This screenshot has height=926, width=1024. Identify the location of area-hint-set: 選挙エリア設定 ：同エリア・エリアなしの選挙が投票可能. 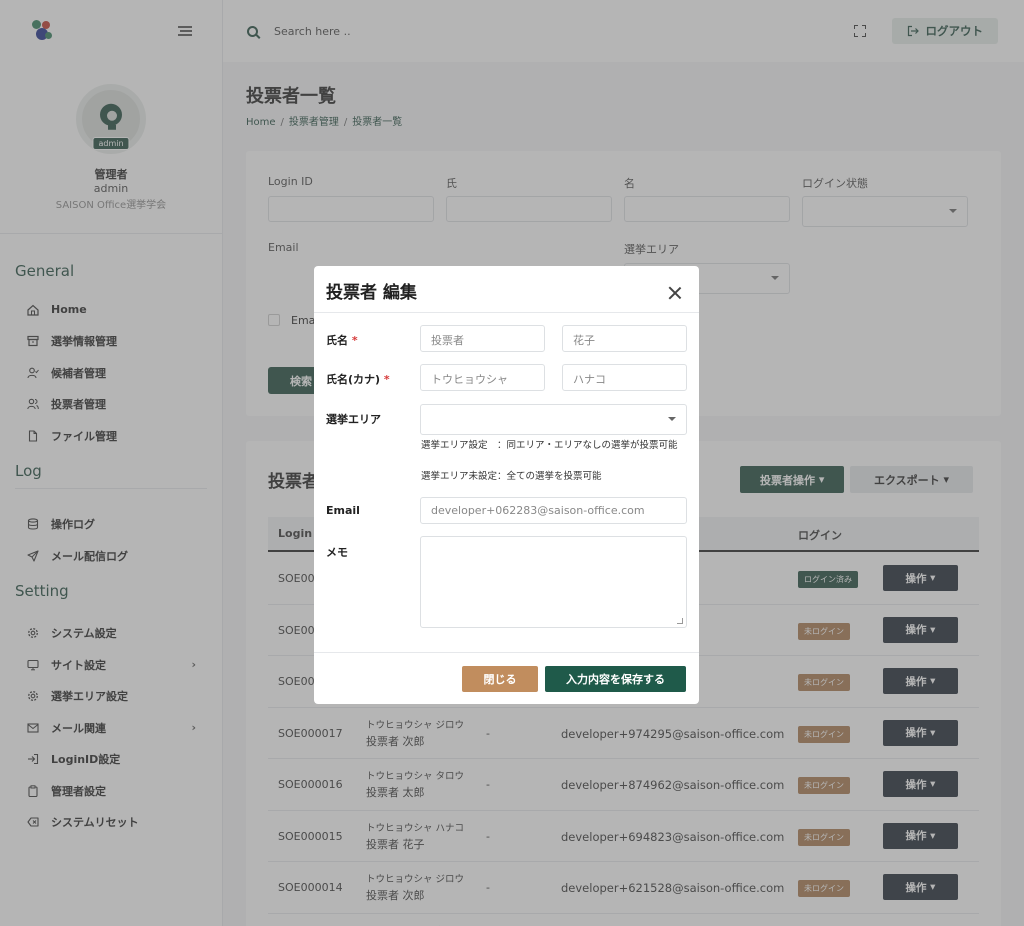
(549, 445).